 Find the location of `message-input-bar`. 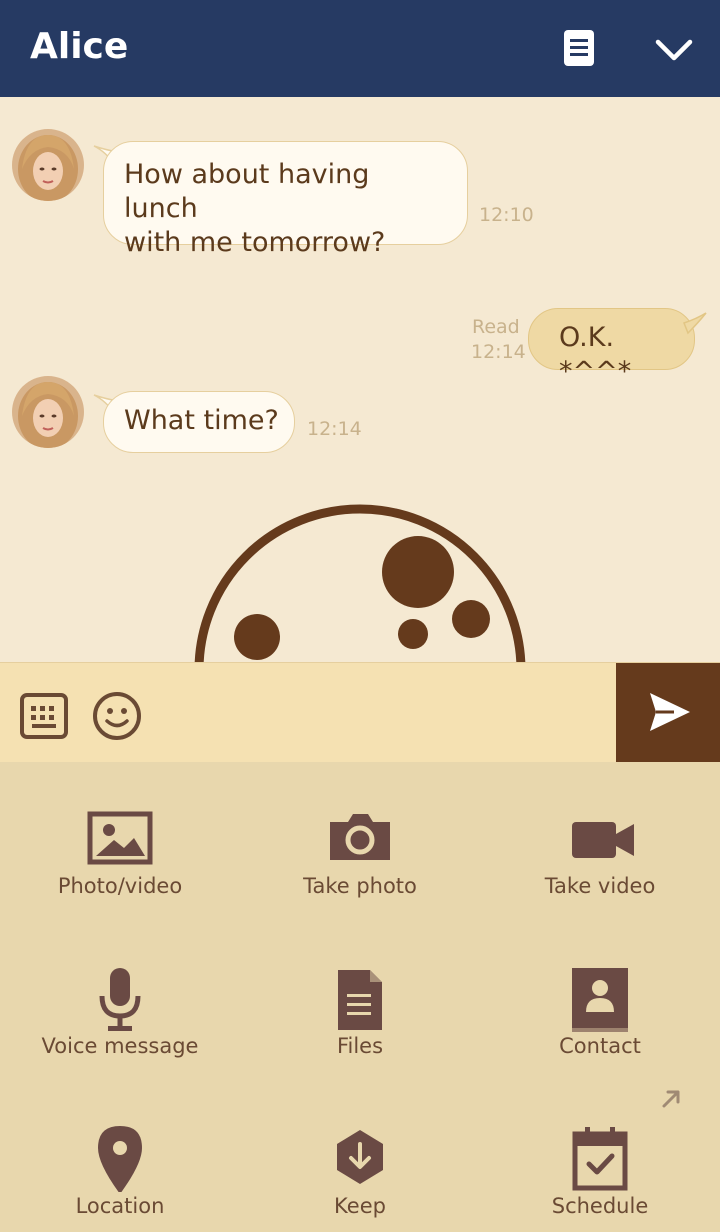

message-input-bar is located at coordinates (360, 712).